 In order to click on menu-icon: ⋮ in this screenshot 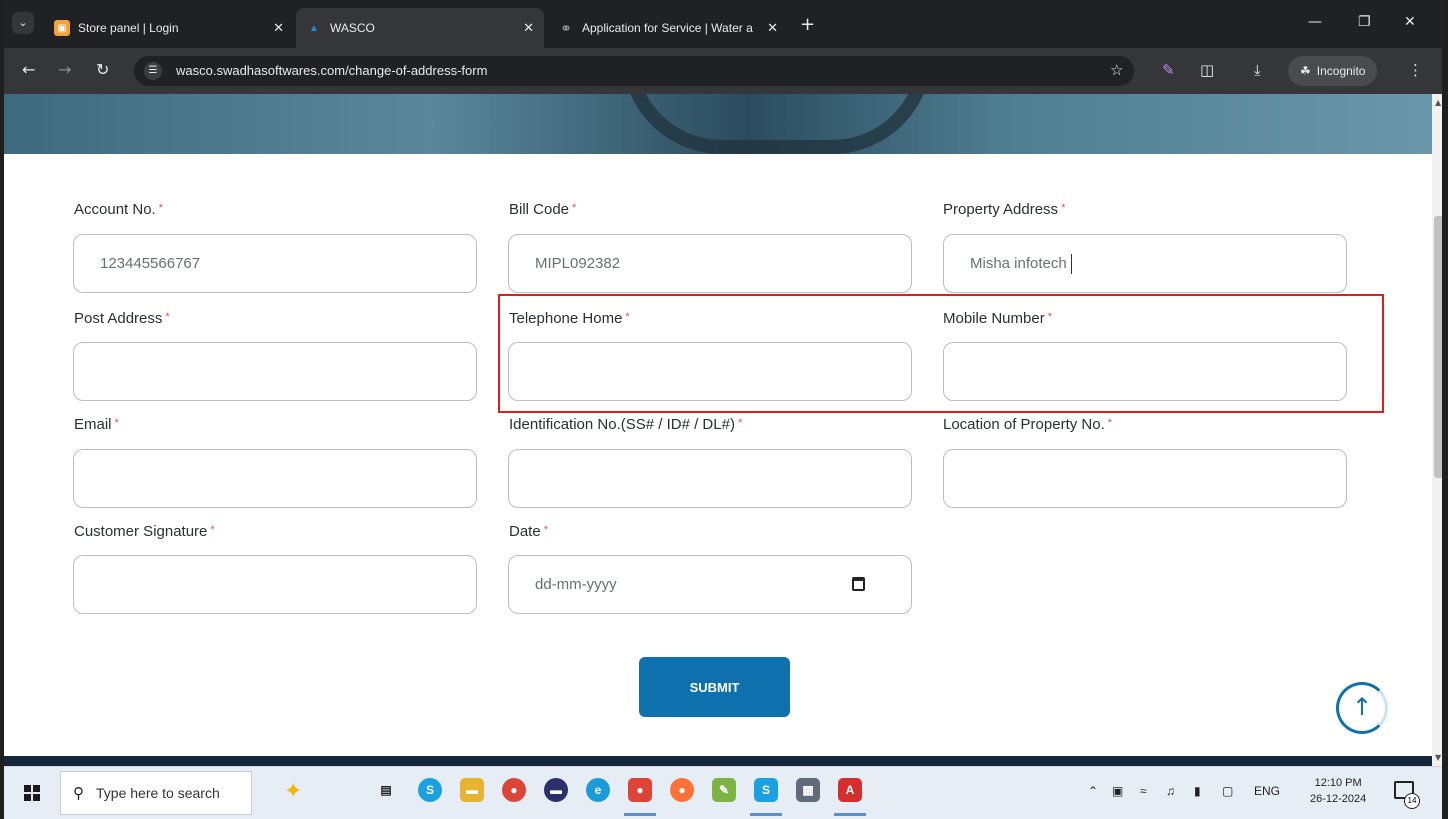, I will do `click(1415, 70)`.